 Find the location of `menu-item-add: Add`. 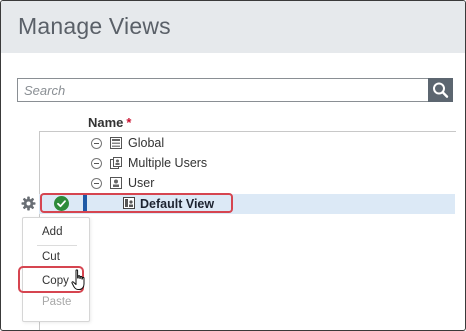

menu-item-add: Add is located at coordinates (52, 232).